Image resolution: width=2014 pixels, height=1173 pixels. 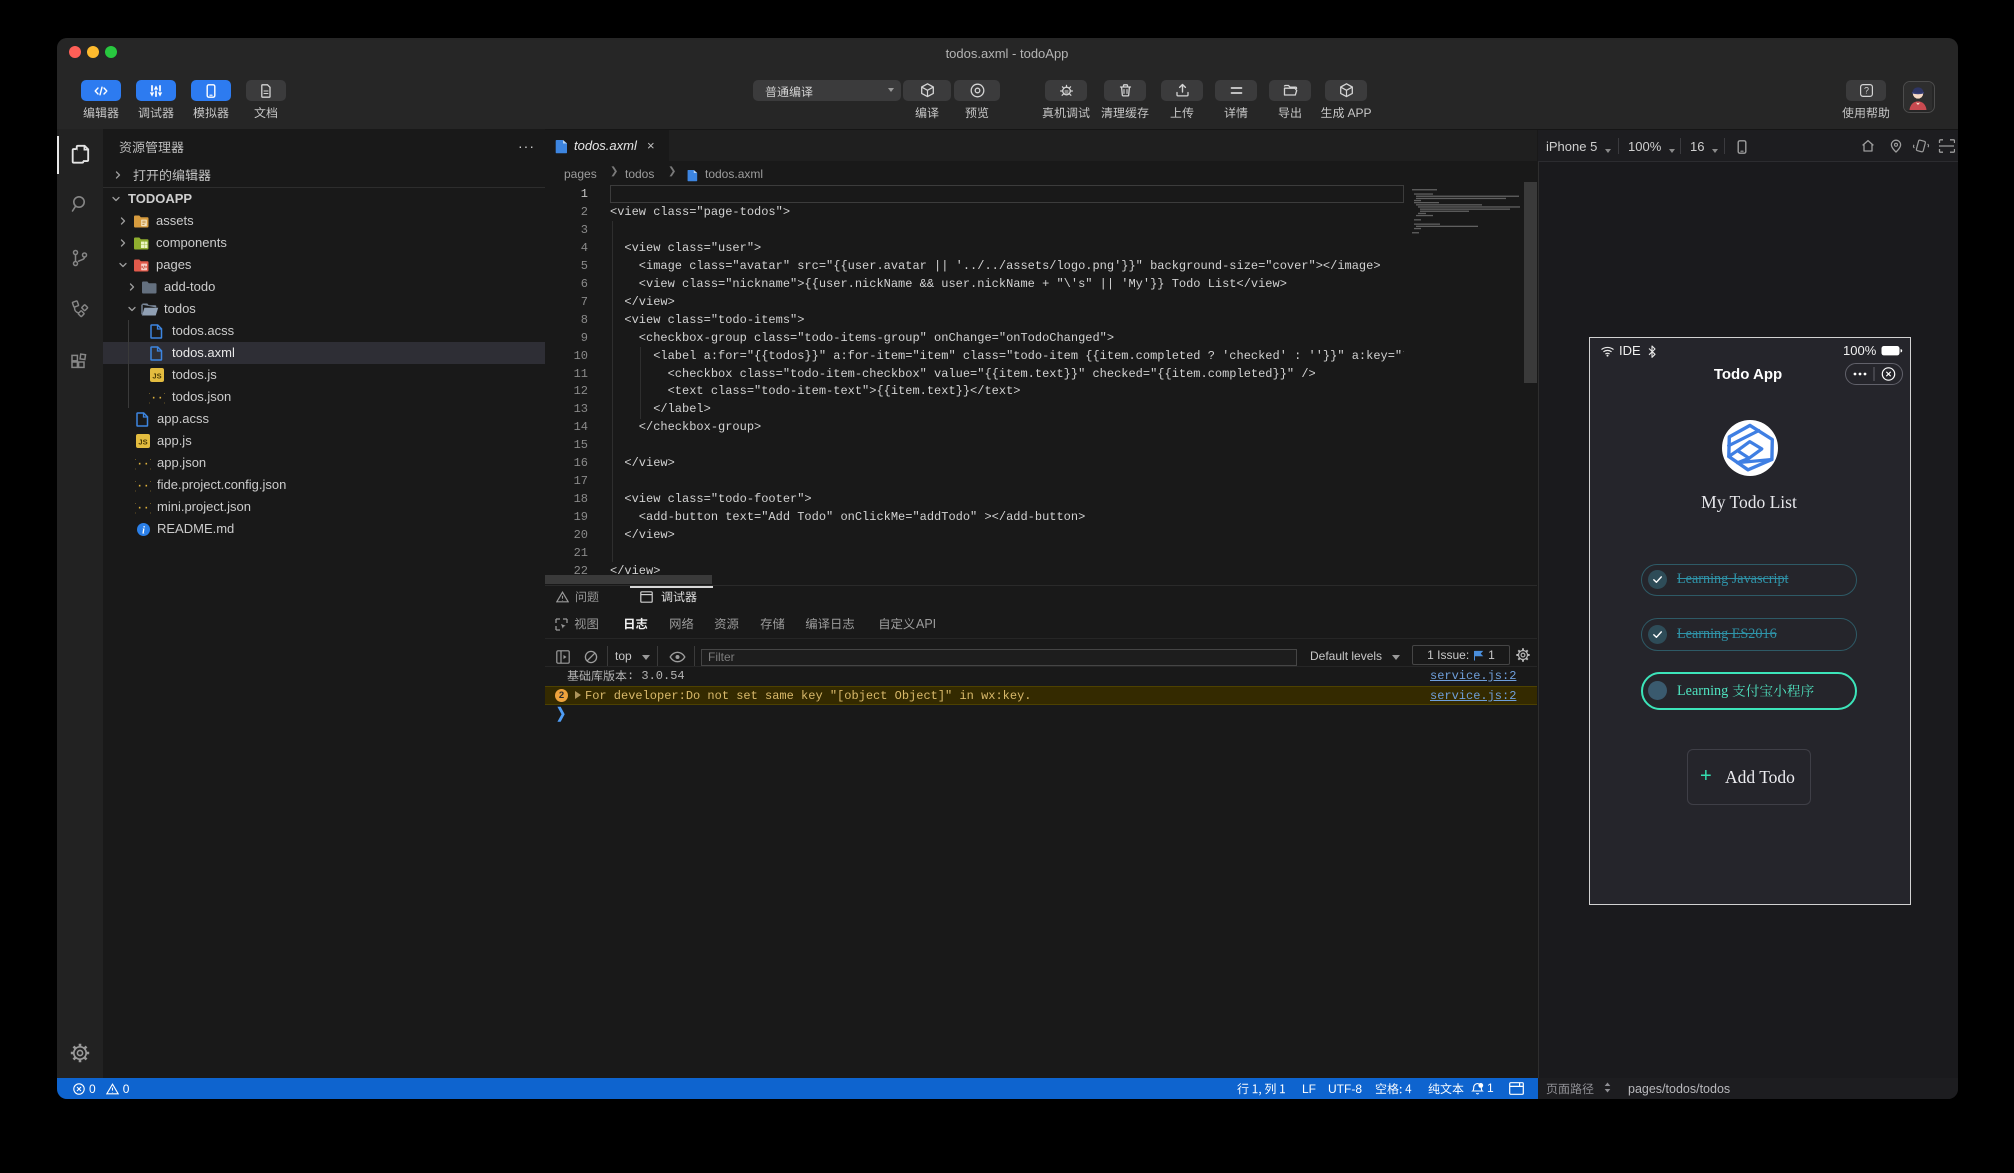 I want to click on svg-text: i, so click(x=143, y=530).